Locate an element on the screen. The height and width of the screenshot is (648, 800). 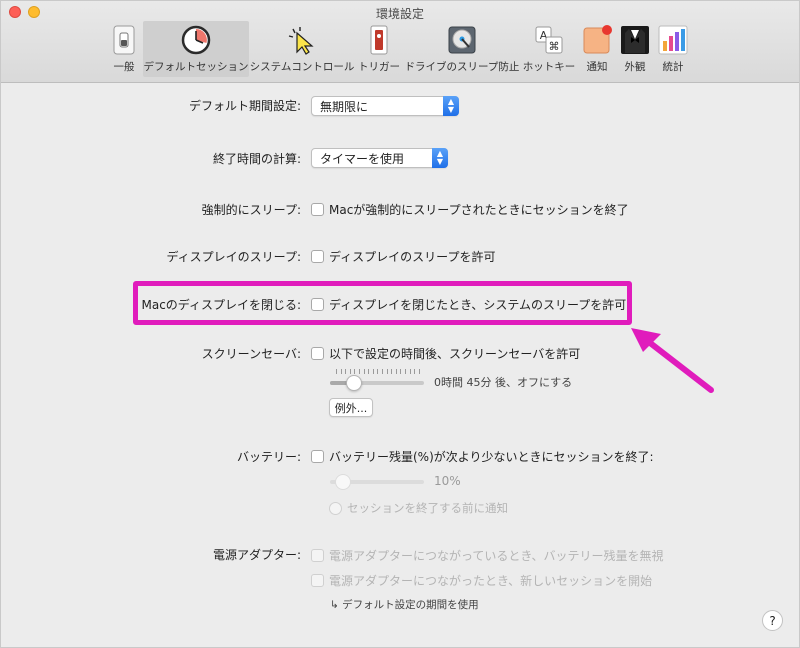
checkbox-label: Macが強制的にスリープされたときにセッションを終了 is located at coordinates (479, 209).